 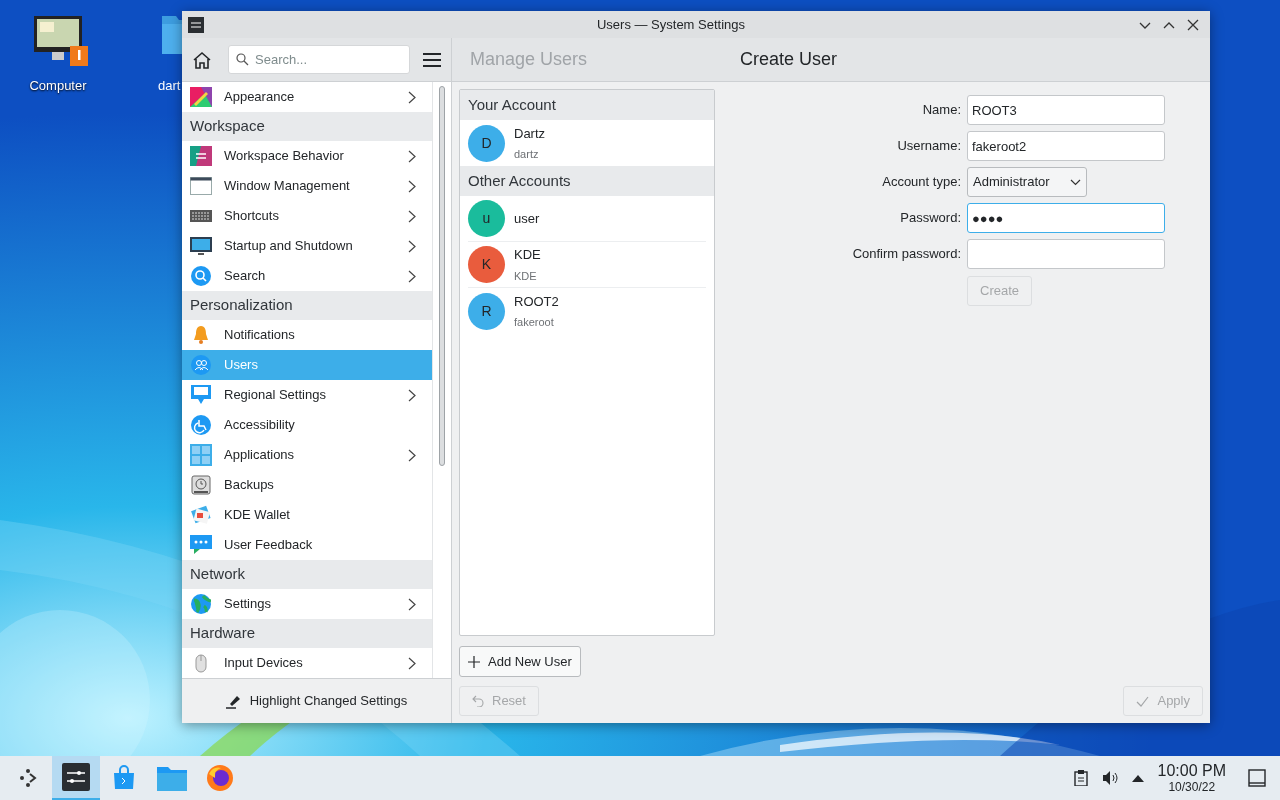 What do you see at coordinates (520, 661) in the screenshot?
I see `add-new-user-button: Add New User` at bounding box center [520, 661].